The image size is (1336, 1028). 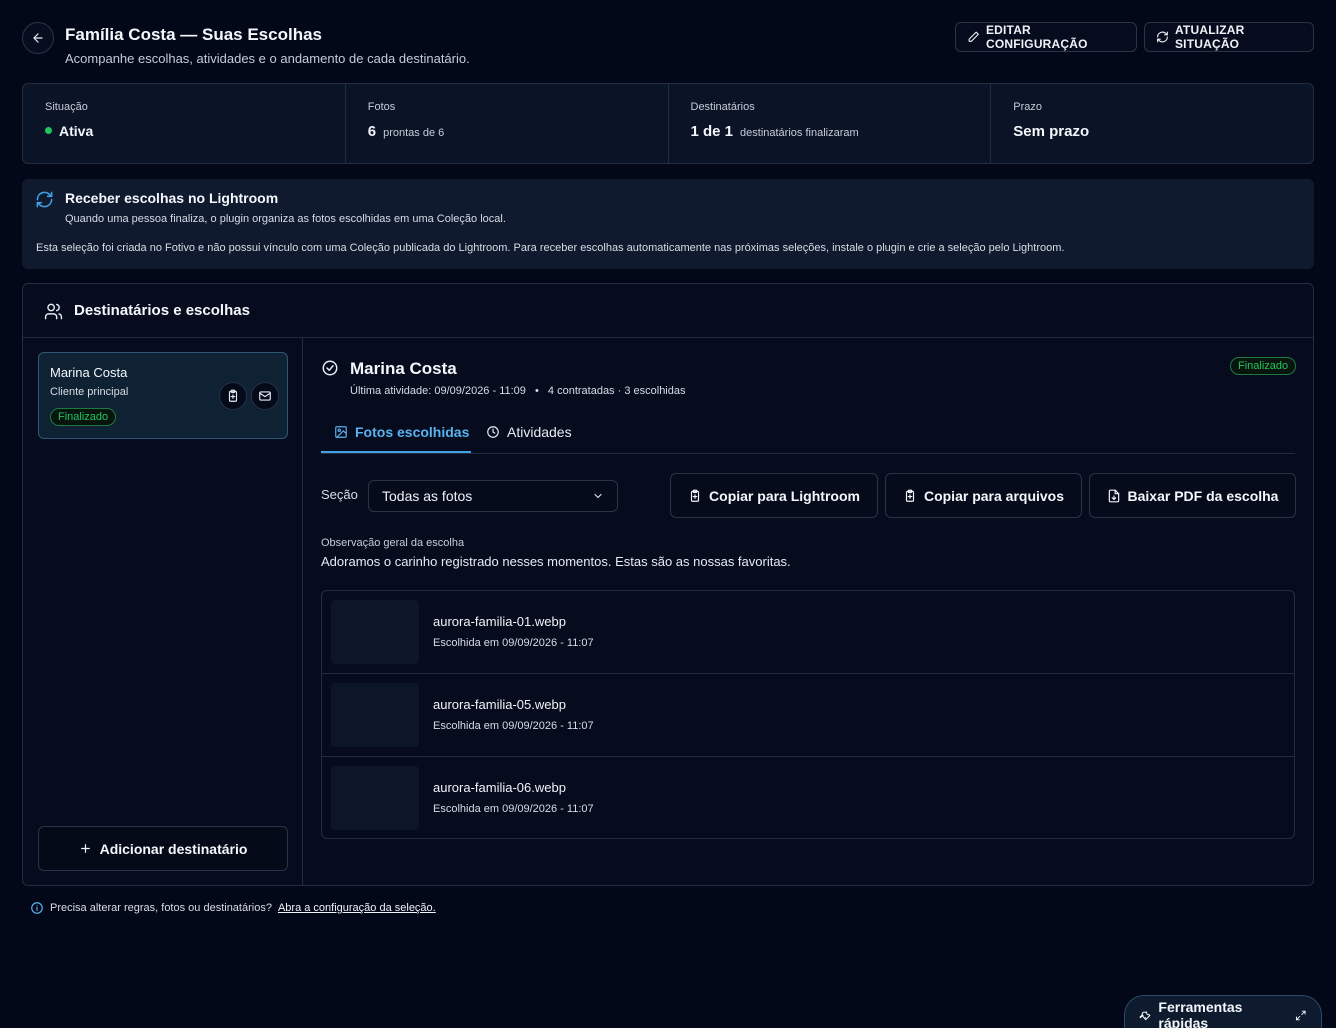 I want to click on add-recipient-button: Adicionar destinatário, so click(x=163, y=848).